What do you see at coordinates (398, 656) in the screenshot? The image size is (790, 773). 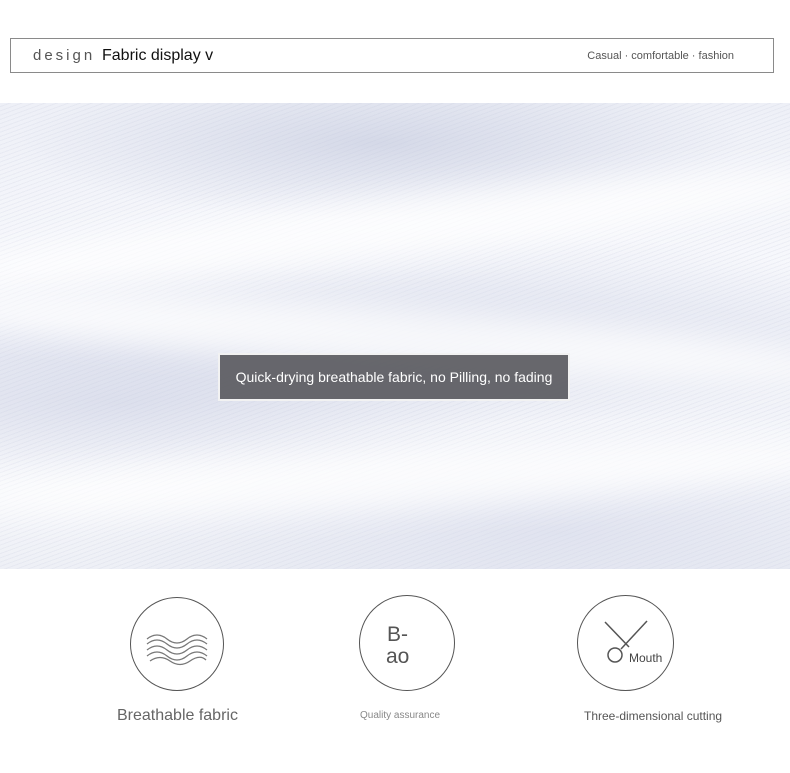 I see `bao-icon-bottom: ao` at bounding box center [398, 656].